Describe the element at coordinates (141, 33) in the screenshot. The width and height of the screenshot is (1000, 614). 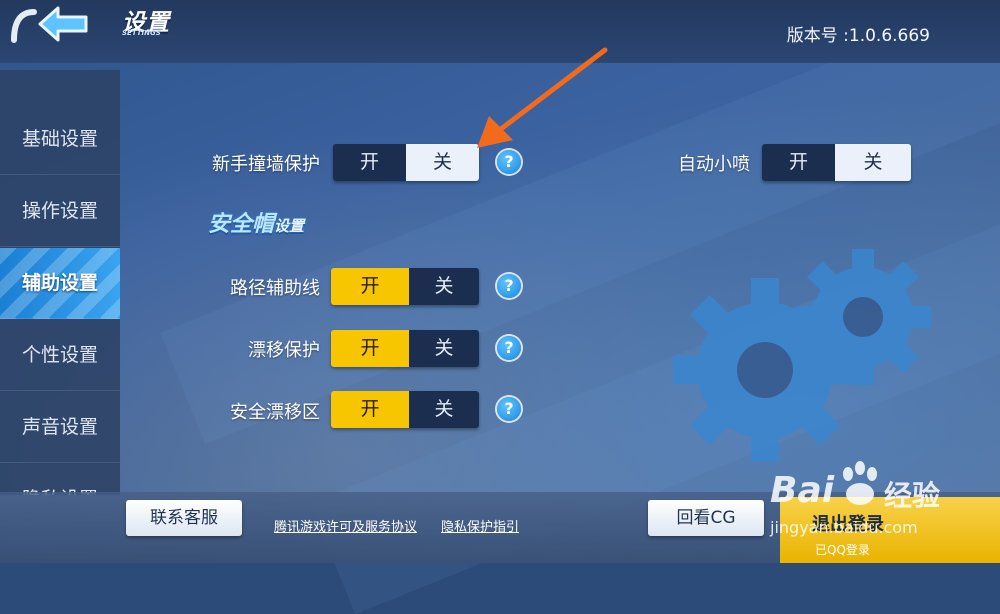
I see `page-subtitle: SETTINGS` at that location.